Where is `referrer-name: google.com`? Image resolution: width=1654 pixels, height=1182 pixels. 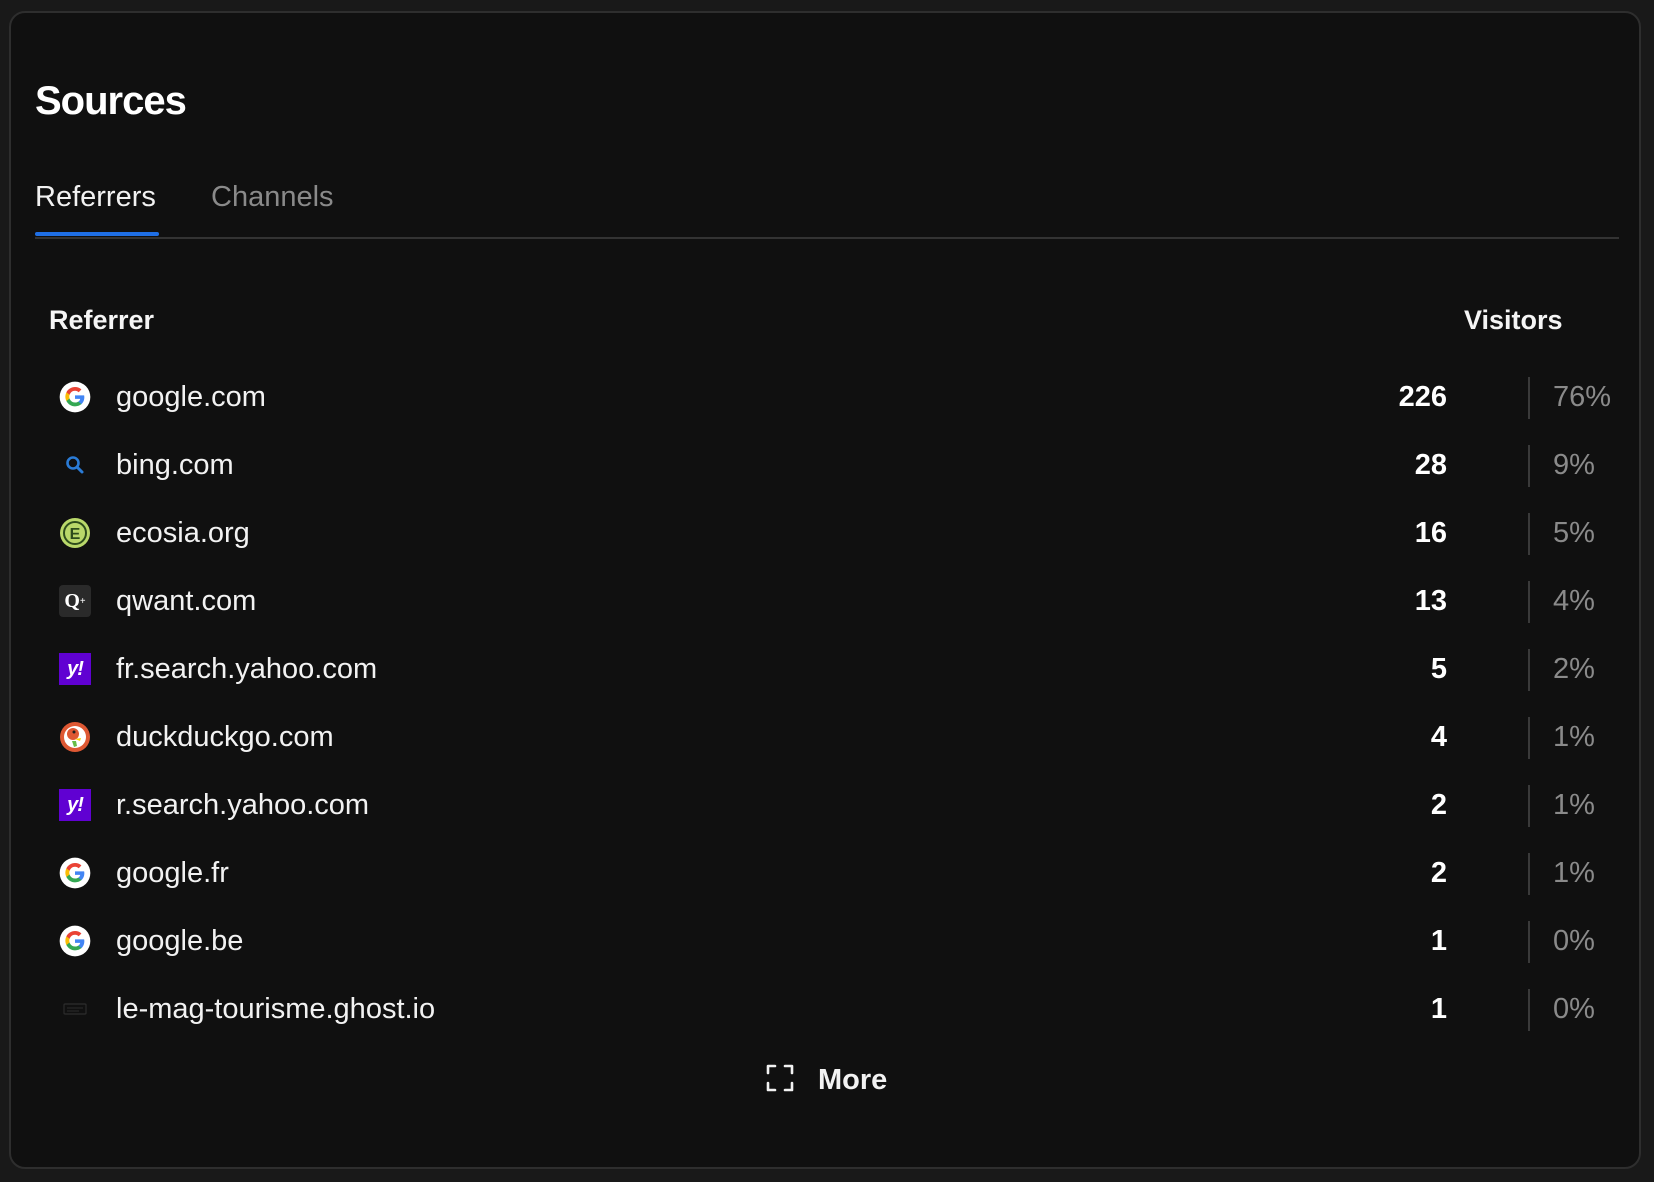 referrer-name: google.com is located at coordinates (191, 397).